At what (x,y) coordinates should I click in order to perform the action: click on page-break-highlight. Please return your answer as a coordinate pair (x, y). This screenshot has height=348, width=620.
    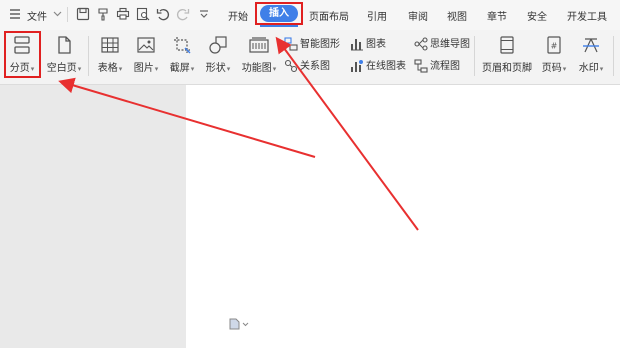
    Looking at the image, I should click on (22, 54).